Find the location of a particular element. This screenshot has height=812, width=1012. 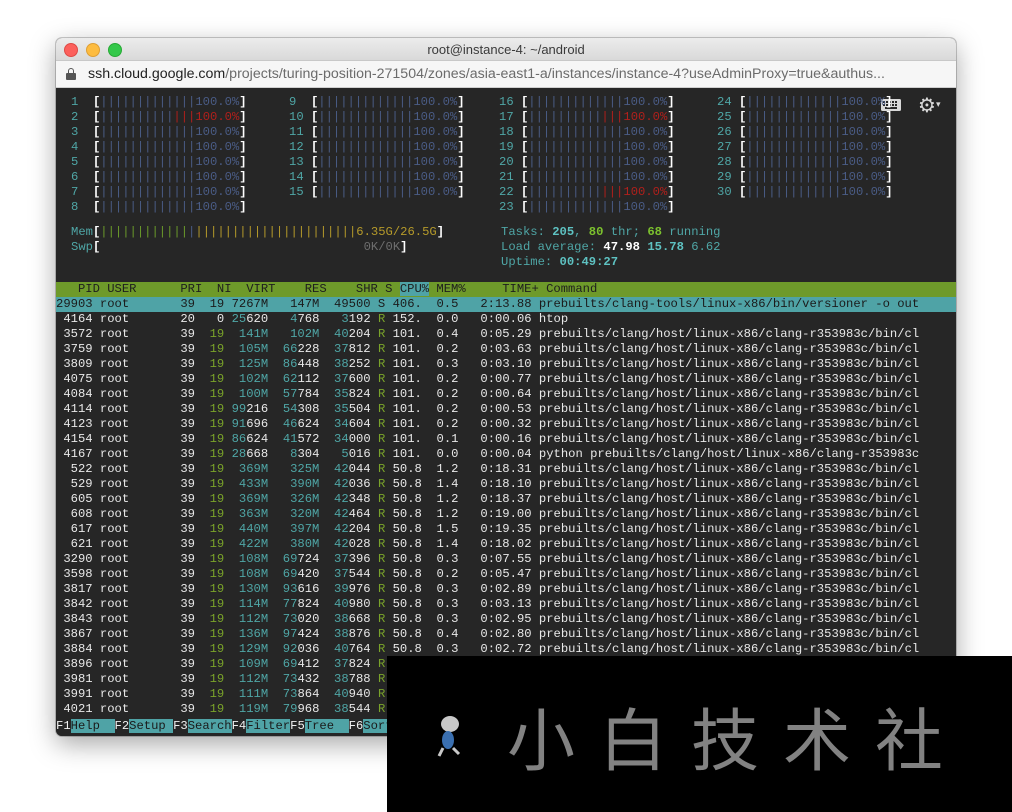

column-header-virt: VIRT is located at coordinates (253, 289).